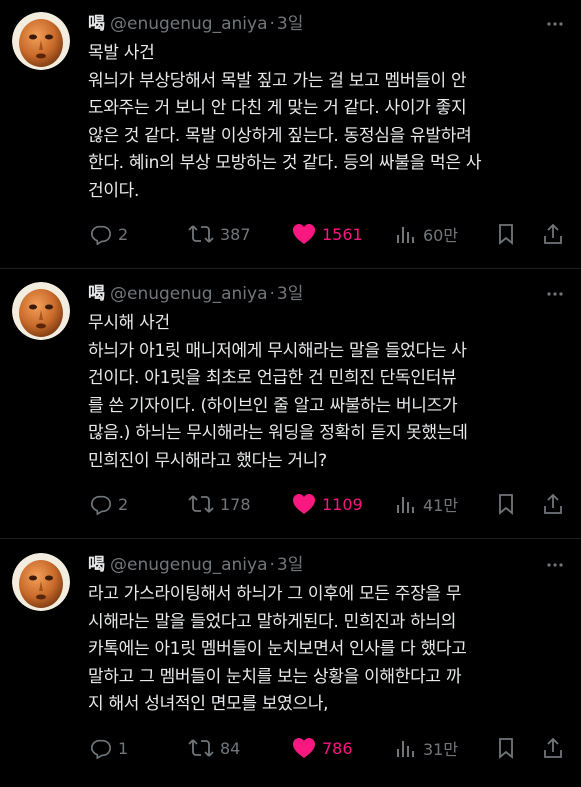 This screenshot has width=581, height=787. Describe the element at coordinates (441, 749) in the screenshot. I see `views-count: 31만` at that location.